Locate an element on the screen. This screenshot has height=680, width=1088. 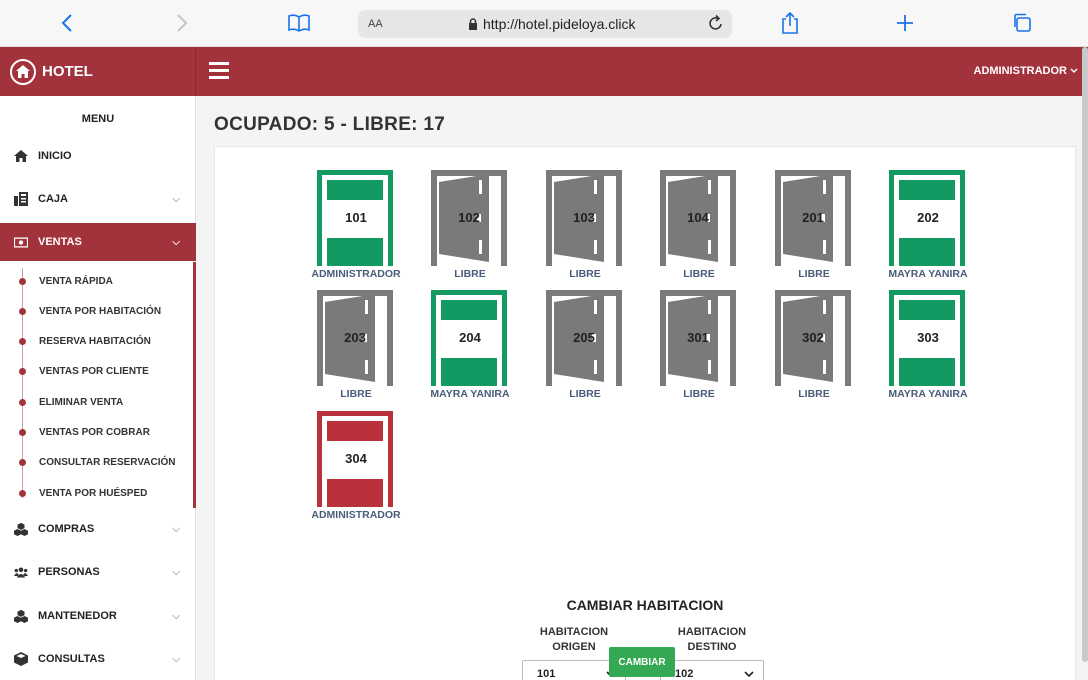
menu-title: MENU is located at coordinates (98, 119).